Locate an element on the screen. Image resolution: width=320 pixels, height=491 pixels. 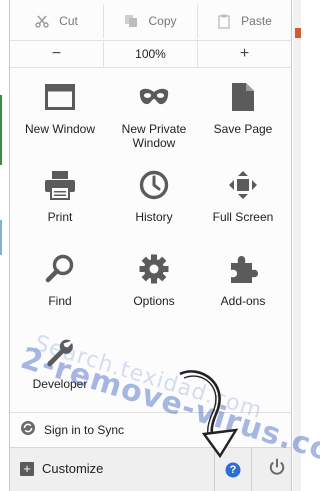
new-window-button: New Window is located at coordinates (60, 108).